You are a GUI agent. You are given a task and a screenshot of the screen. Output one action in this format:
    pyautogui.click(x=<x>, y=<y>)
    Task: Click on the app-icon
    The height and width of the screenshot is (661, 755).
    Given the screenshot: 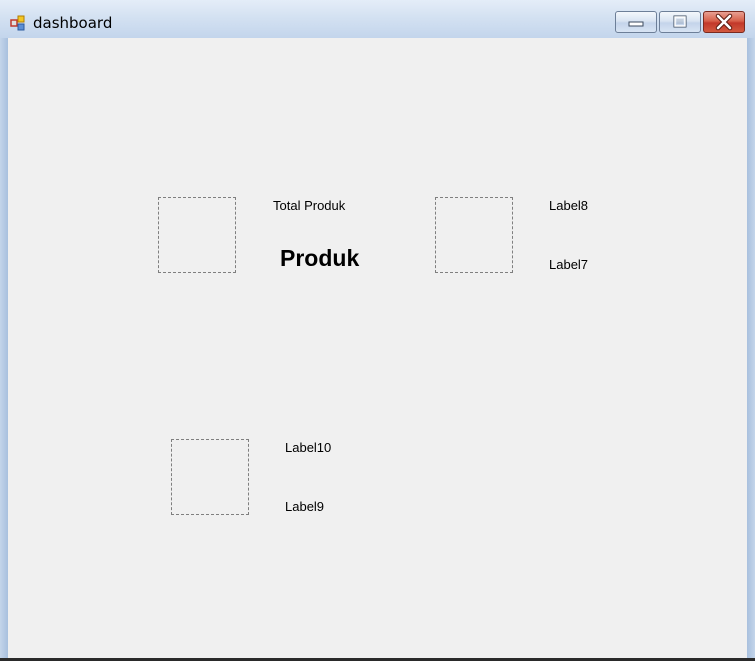 What is the action you would take?
    pyautogui.click(x=18, y=23)
    